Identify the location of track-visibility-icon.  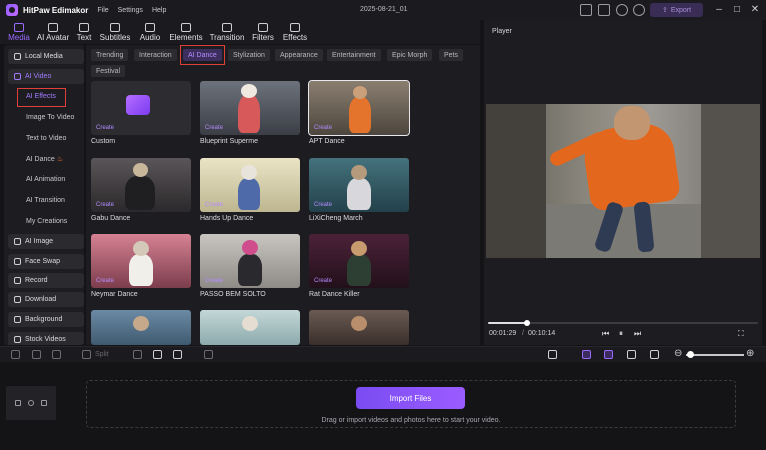
(31, 403).